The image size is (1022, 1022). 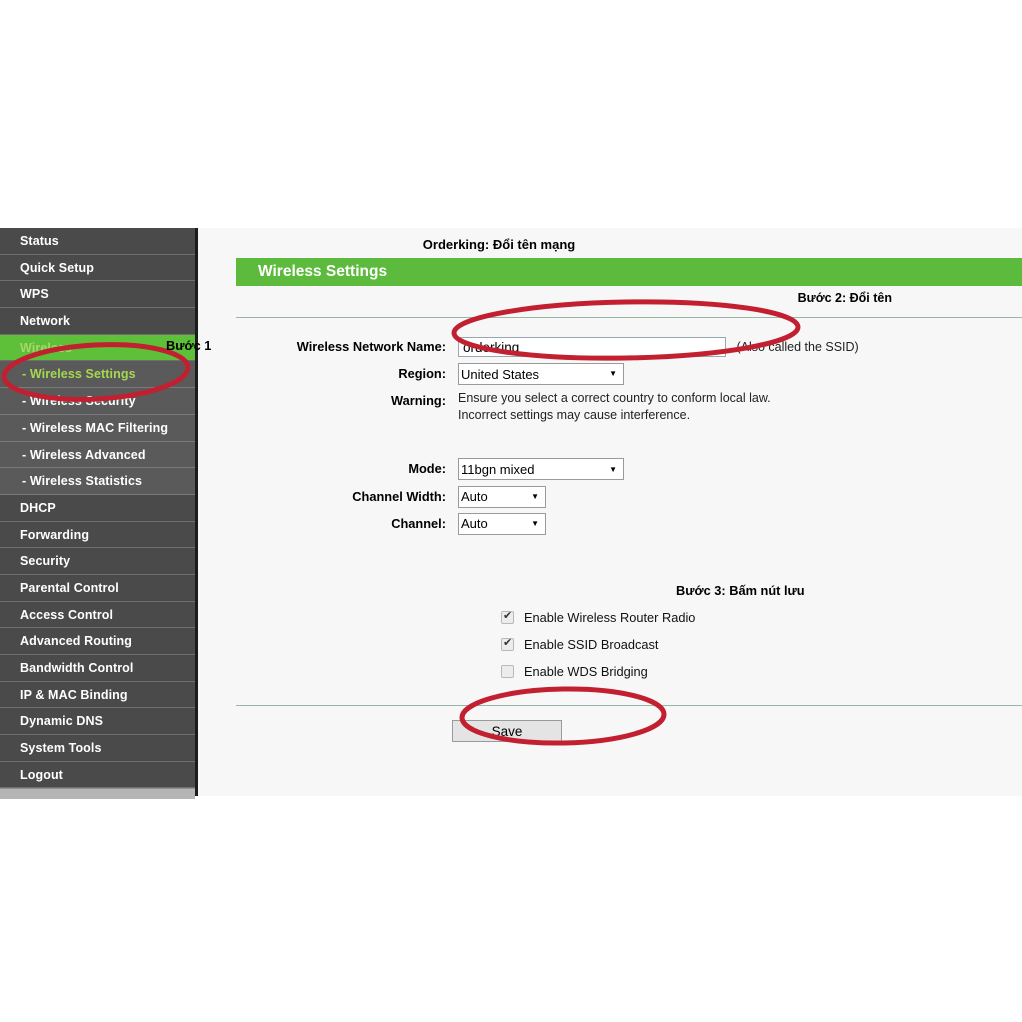 What do you see at coordinates (97, 561) in the screenshot?
I see `sidebar-item-security: Security` at bounding box center [97, 561].